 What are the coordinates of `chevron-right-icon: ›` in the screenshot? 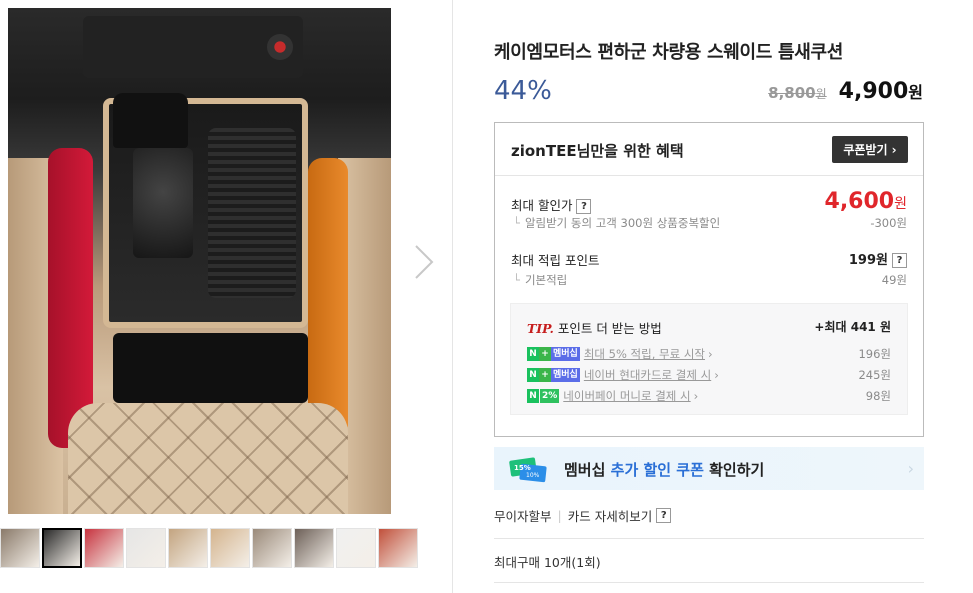 It's located at (910, 468).